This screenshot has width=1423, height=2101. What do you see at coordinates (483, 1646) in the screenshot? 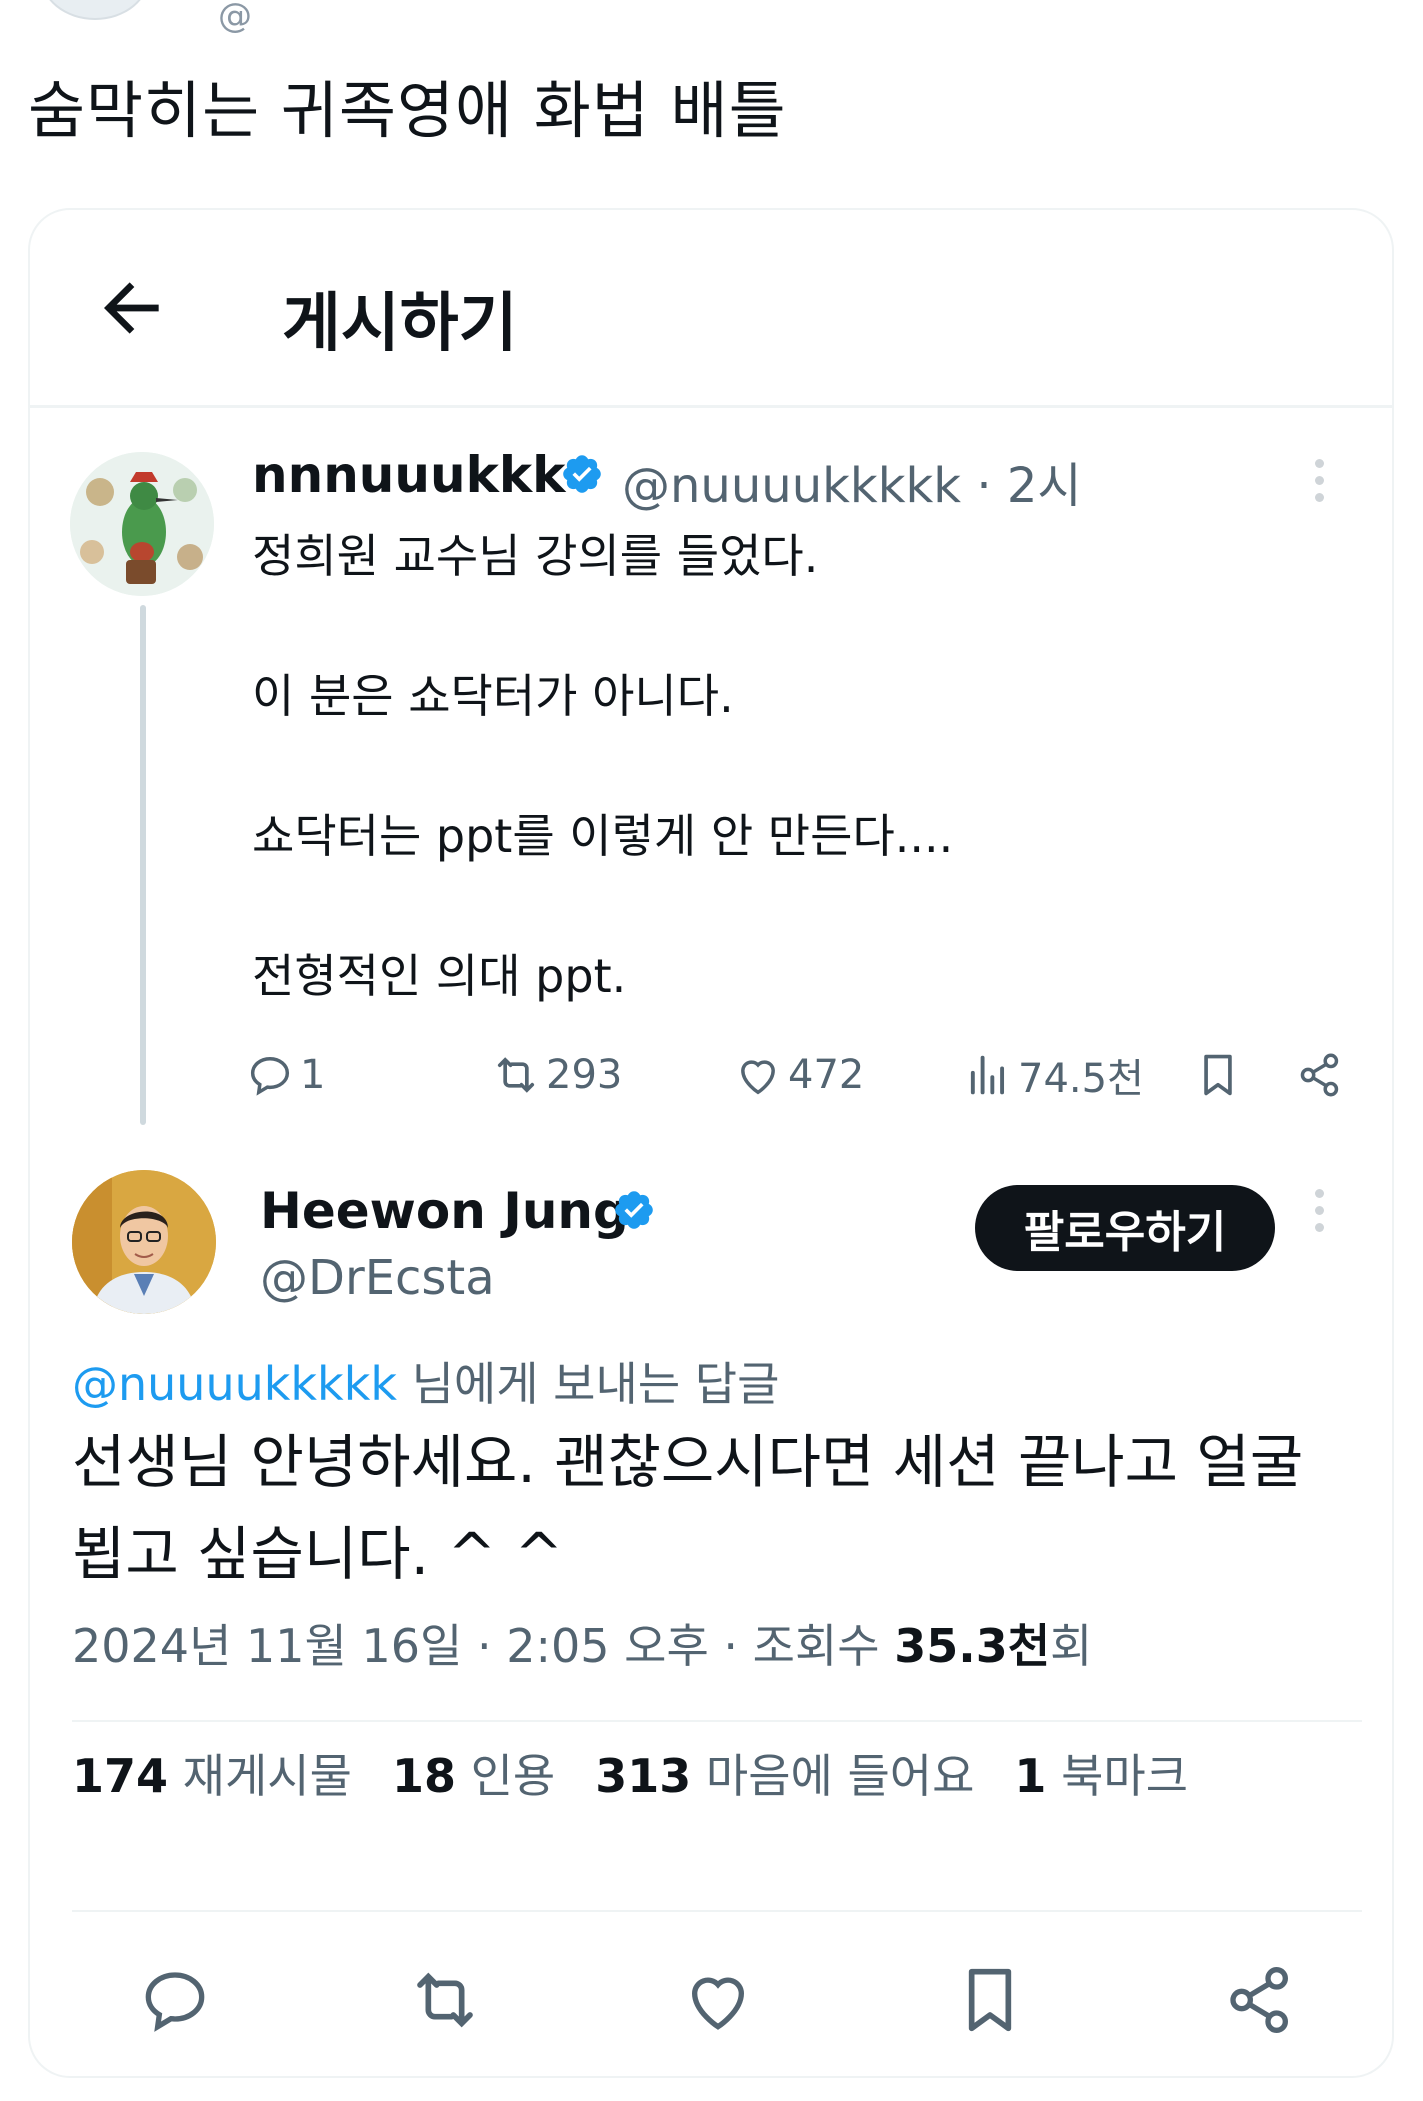
I see `tweet-timestamp: 2024년 11월 16일 · 2:05 오후 · 조회수` at bounding box center [483, 1646].